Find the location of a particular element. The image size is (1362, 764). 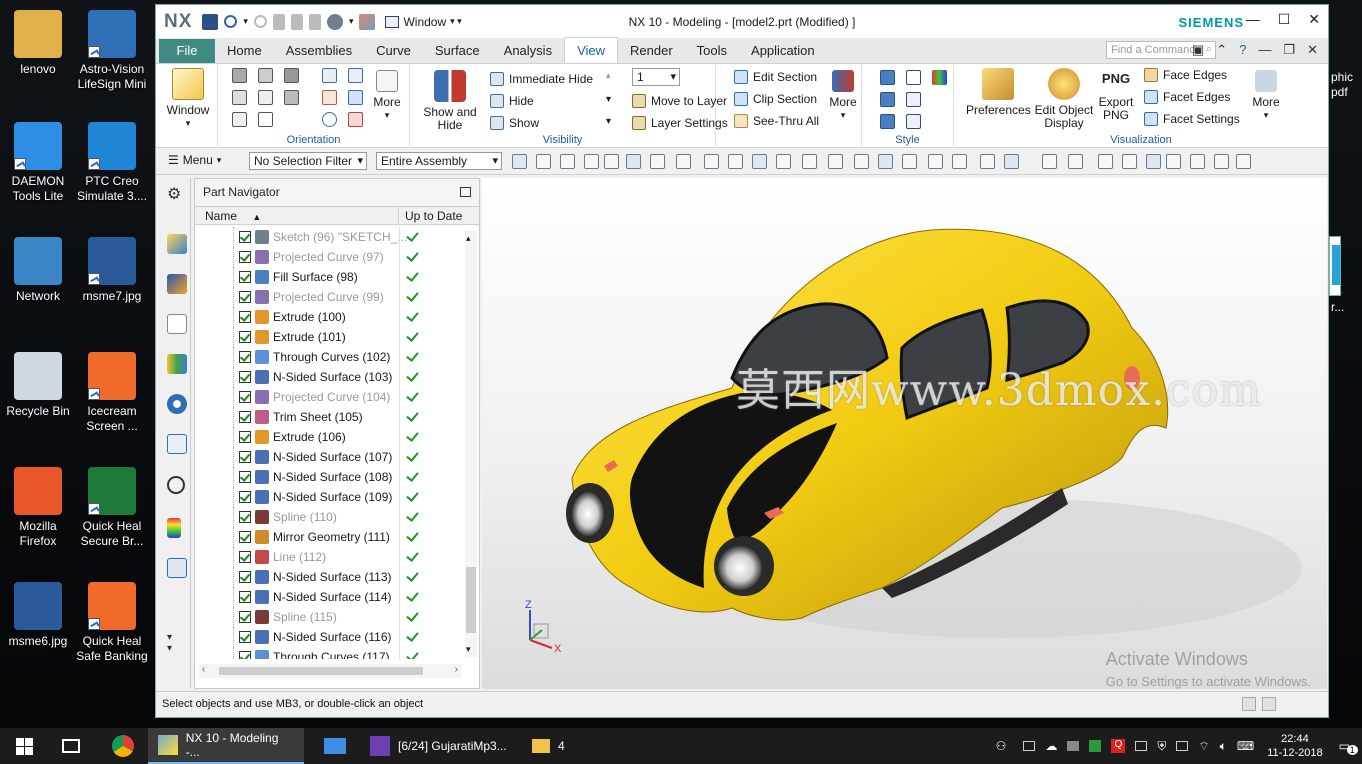

see-thru-all-button: See-Thru All is located at coordinates (776, 121).